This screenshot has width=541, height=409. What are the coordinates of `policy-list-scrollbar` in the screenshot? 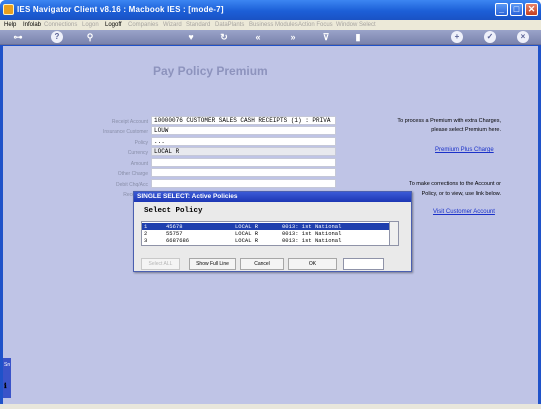 It's located at (394, 233).